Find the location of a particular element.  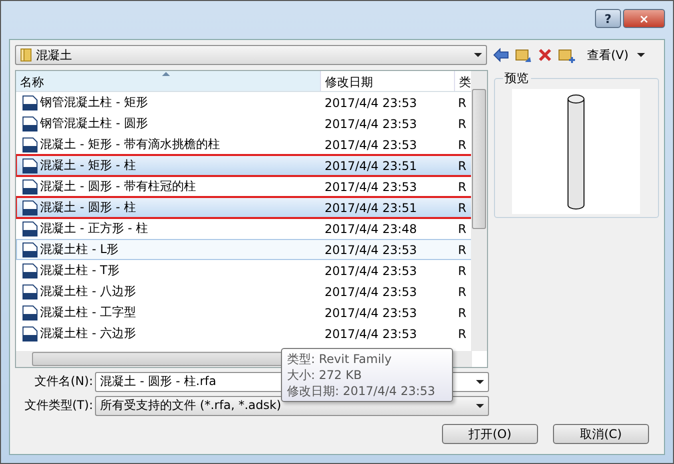

tooltip-line: 类型: Revit Family is located at coordinates (340, 359).